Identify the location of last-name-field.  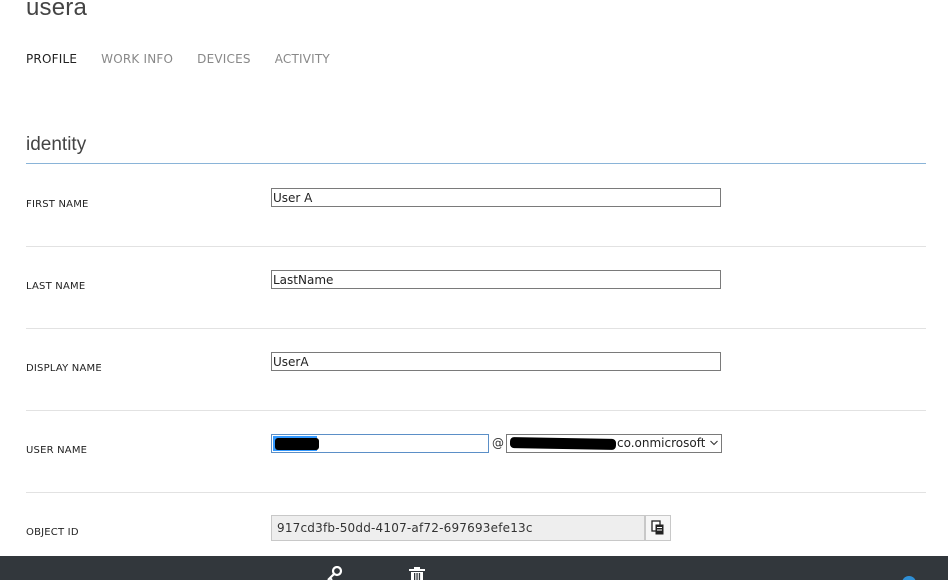
(496, 279).